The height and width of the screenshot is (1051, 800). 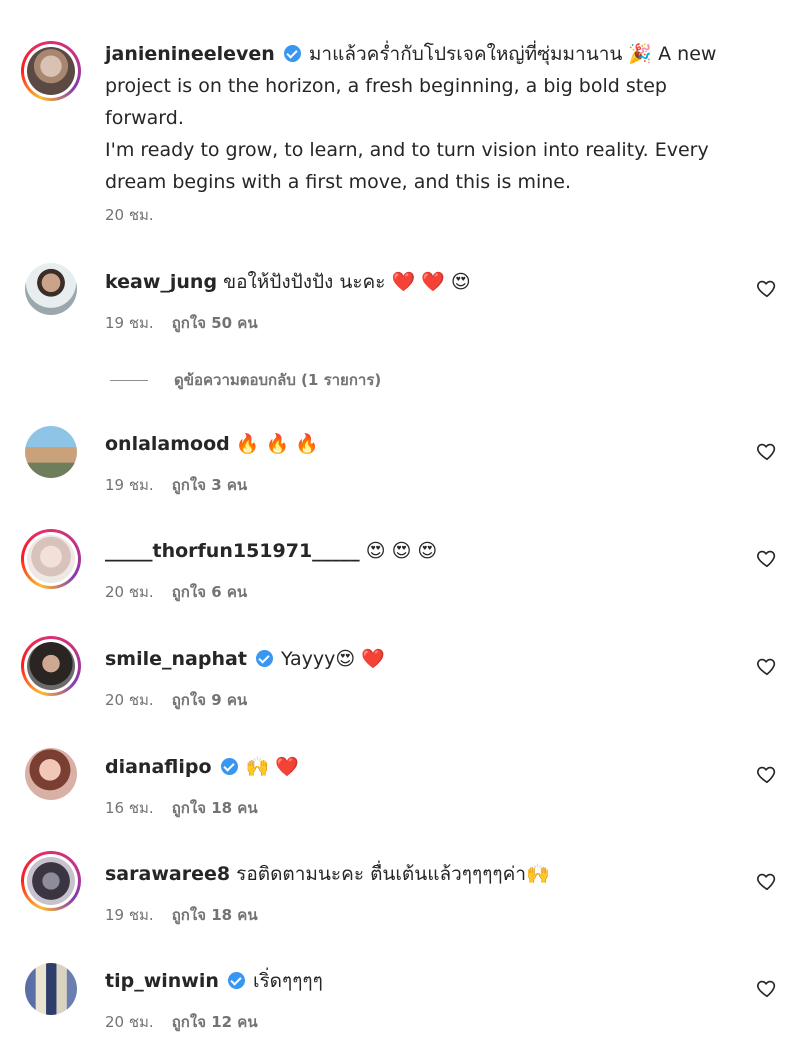 I want to click on comment-username: onlalamood, so click(x=167, y=444).